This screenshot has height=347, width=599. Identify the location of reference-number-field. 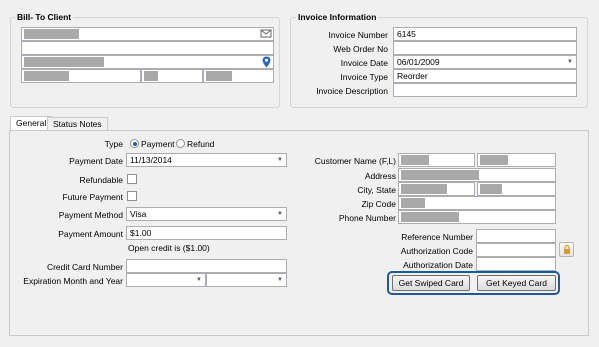
(516, 236).